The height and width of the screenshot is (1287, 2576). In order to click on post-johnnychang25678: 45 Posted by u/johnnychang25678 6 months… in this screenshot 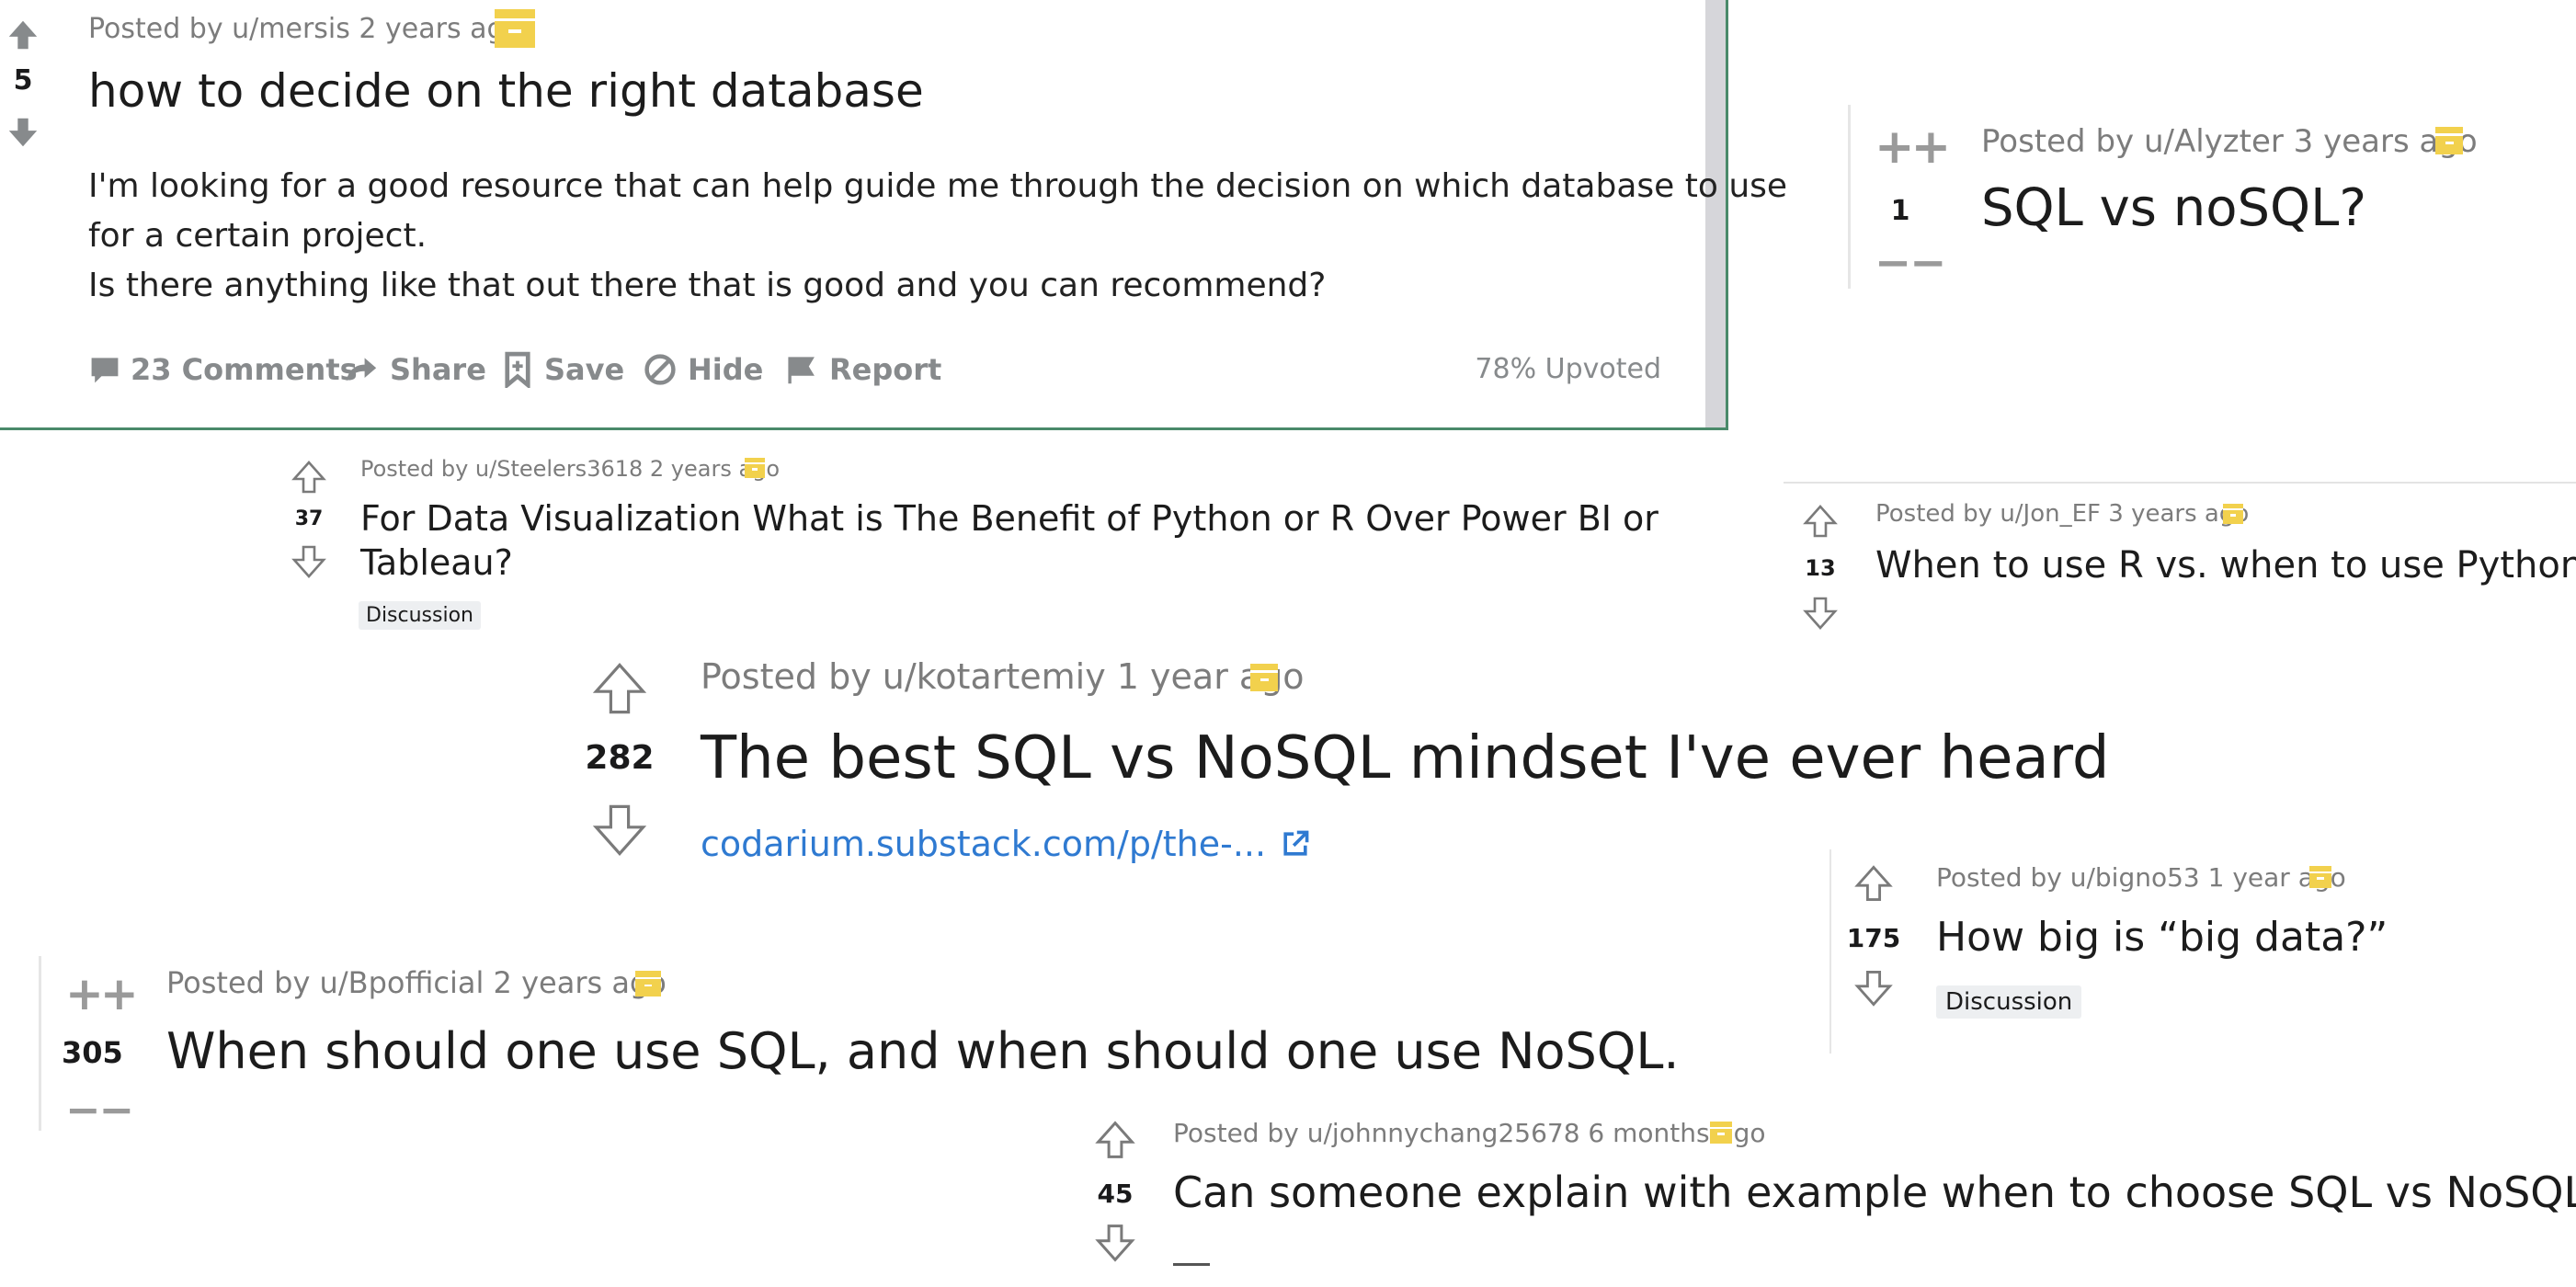, I will do `click(1830, 1195)`.